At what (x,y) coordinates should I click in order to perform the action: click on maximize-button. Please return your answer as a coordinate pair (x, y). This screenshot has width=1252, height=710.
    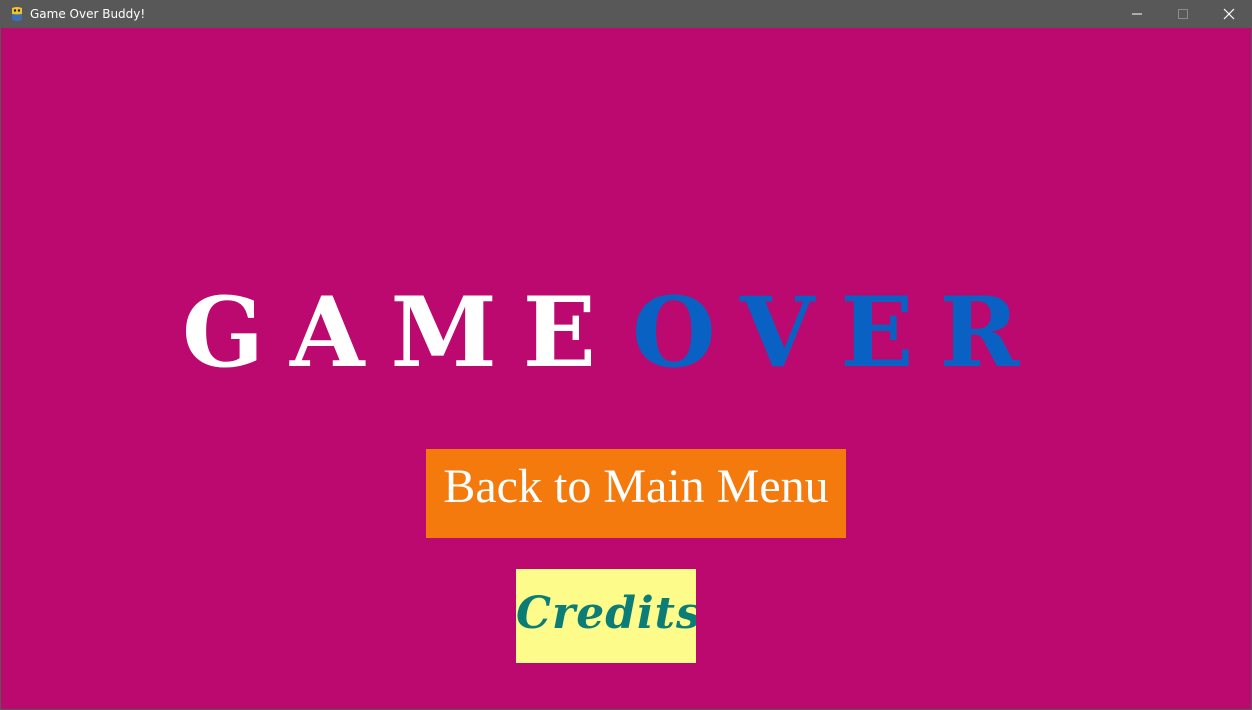
    Looking at the image, I should click on (1183, 14).